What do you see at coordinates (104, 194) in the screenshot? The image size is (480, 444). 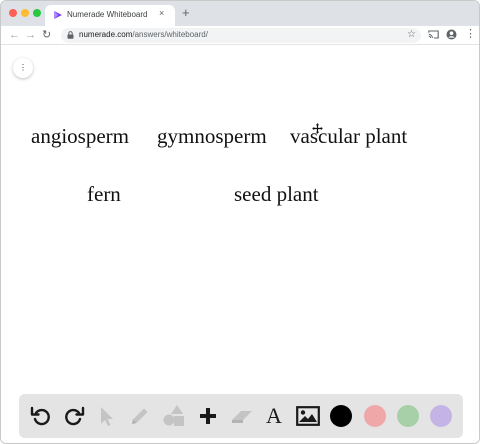 I see `word-fern: fern` at bounding box center [104, 194].